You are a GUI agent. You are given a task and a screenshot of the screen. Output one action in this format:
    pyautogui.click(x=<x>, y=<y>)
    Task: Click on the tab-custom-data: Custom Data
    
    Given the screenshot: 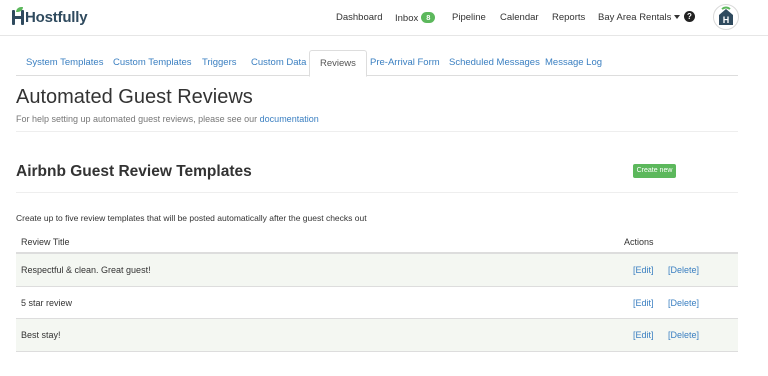 What is the action you would take?
    pyautogui.click(x=278, y=63)
    